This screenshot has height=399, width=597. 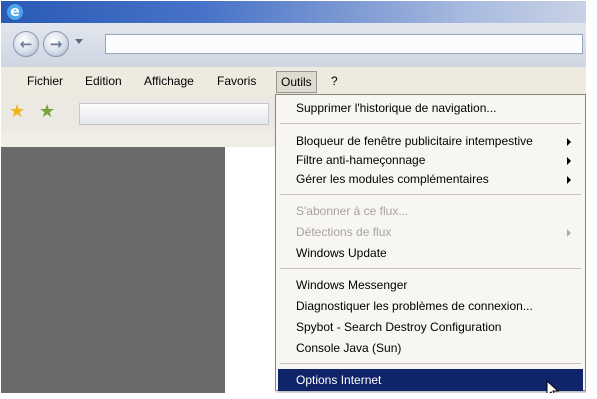 I want to click on forward-button: →, so click(x=56, y=44).